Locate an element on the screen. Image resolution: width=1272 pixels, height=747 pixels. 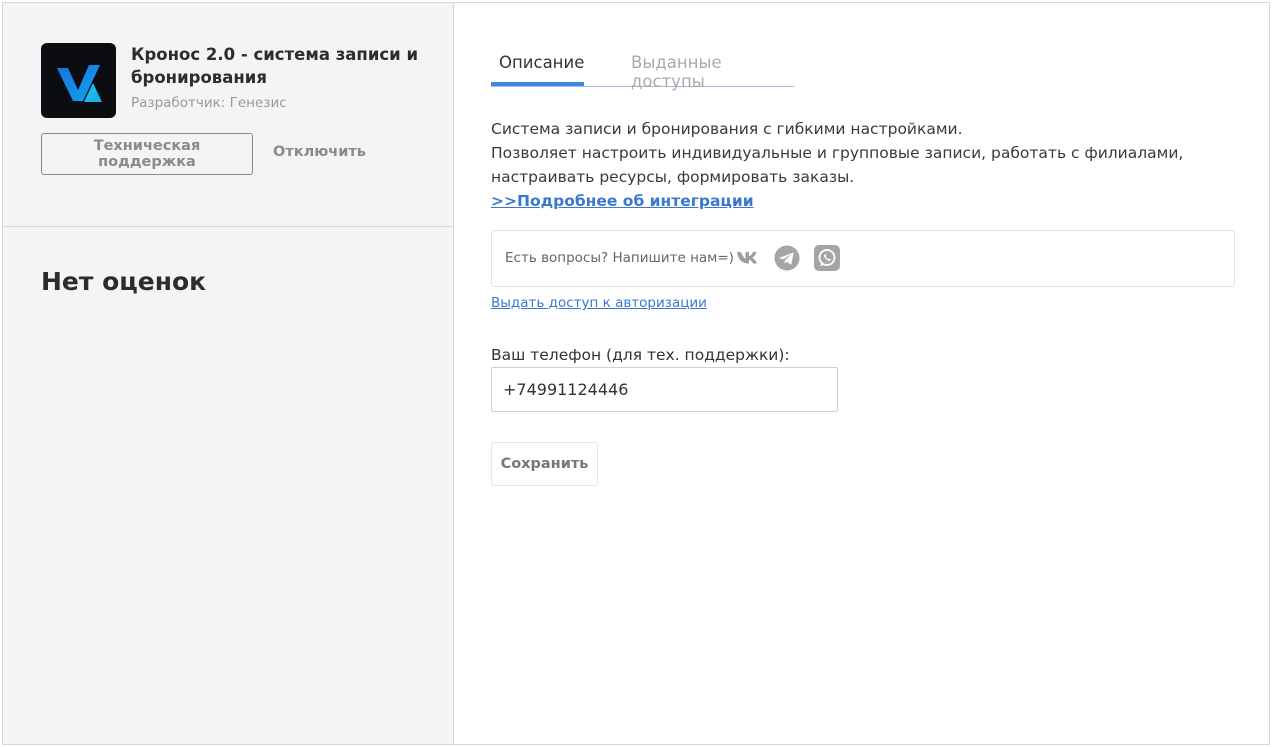
developer-label: Разработчик: Генезис is located at coordinates (209, 103).